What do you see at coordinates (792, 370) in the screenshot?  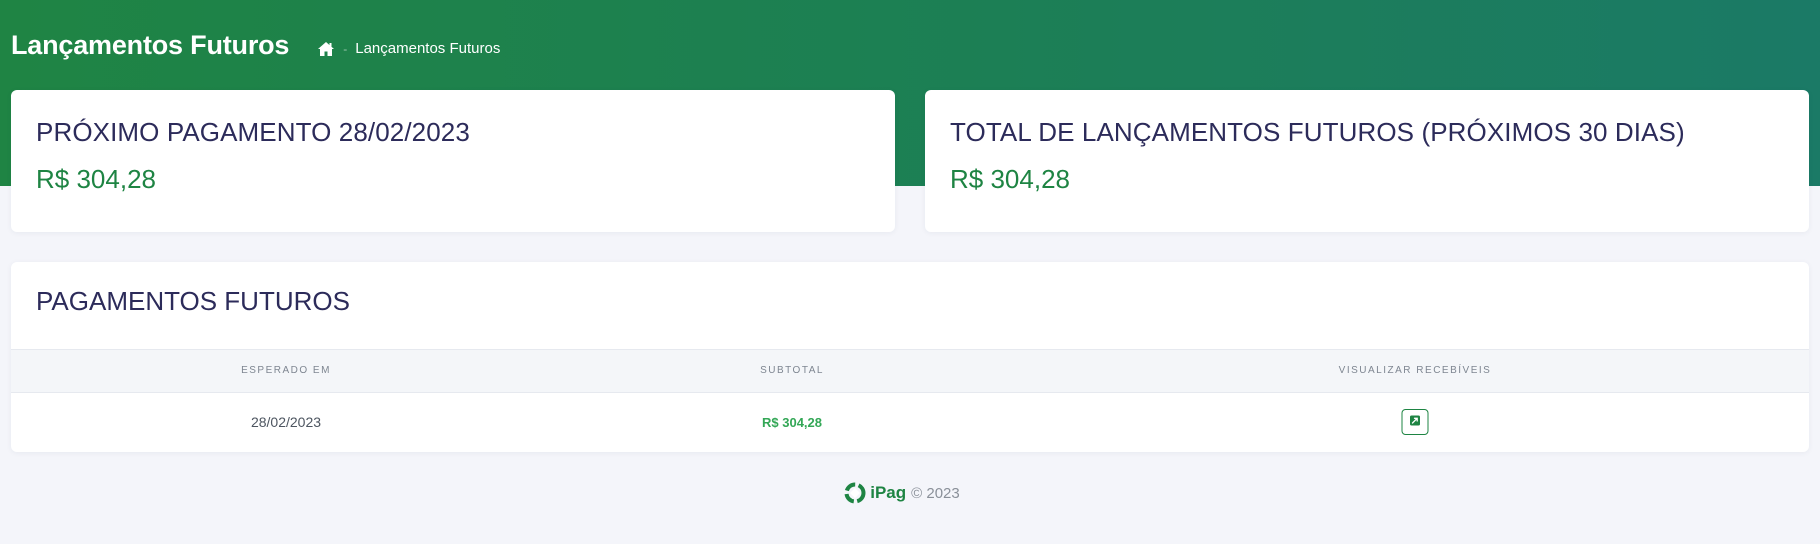 I see `column-header-subtotal: SUBTOTAL` at bounding box center [792, 370].